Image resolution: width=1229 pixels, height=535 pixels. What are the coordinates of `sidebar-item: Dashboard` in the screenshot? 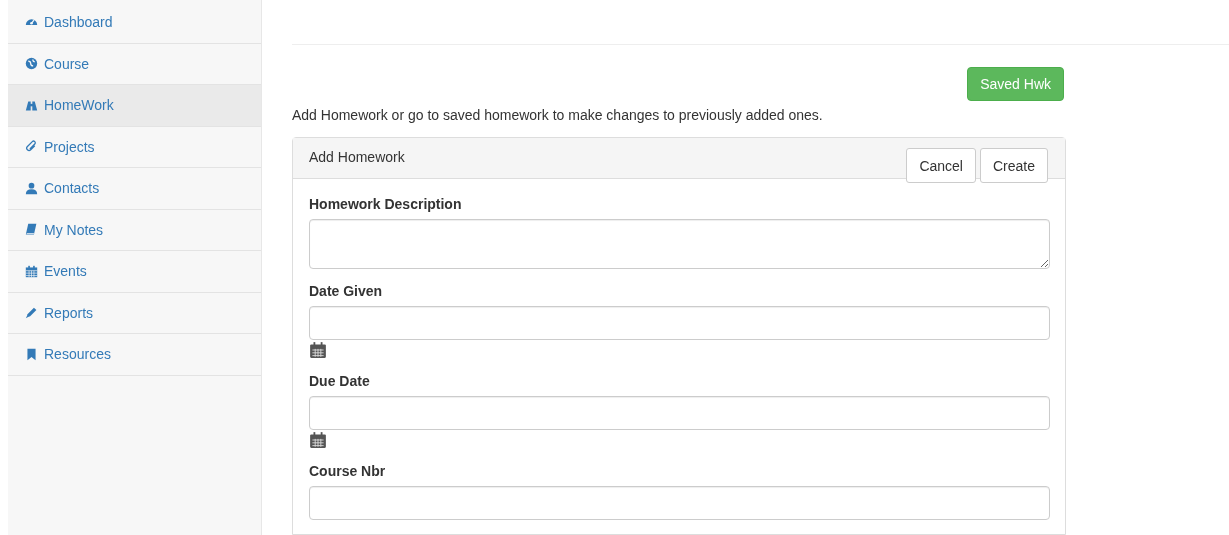 It's located at (134, 23).